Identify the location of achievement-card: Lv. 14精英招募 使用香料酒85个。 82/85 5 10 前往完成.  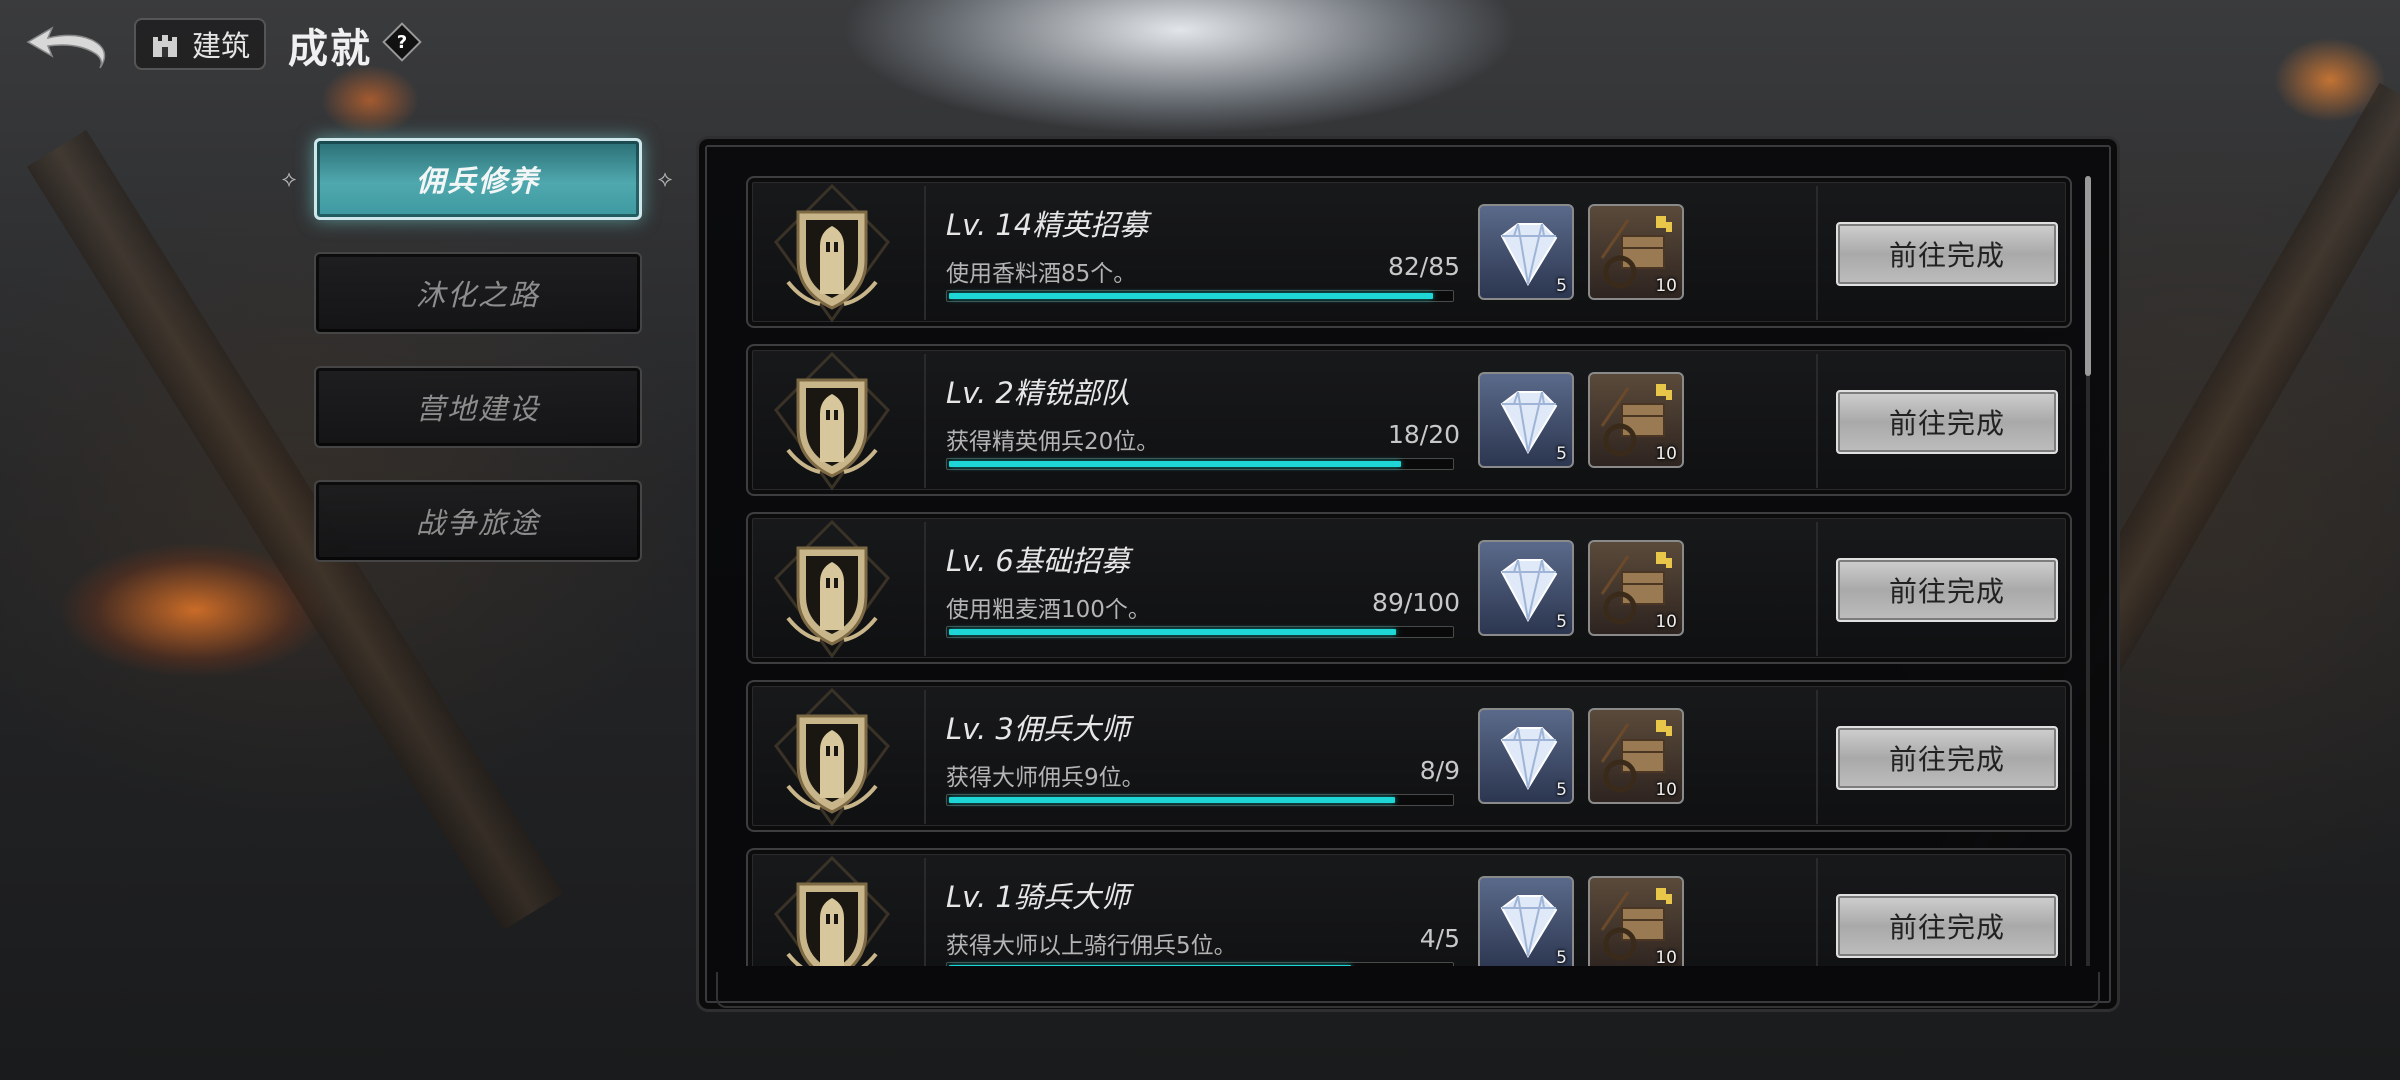
(1409, 252).